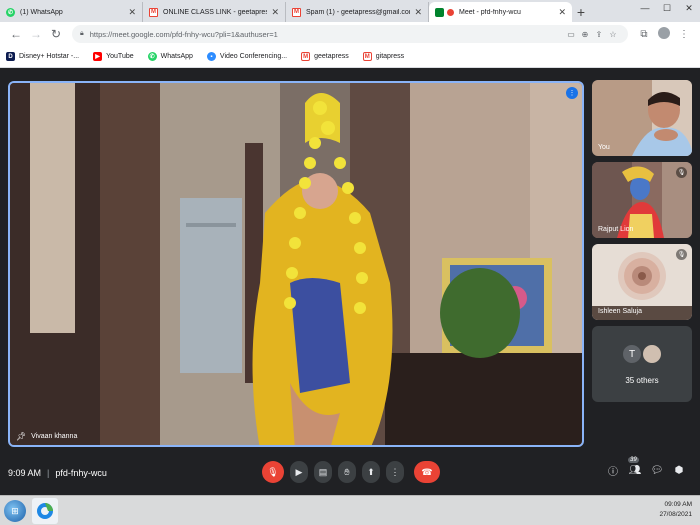 This screenshot has width=700, height=525. What do you see at coordinates (642, 282) in the screenshot?
I see `tile-ishleen-saluja: 🎙︎ Ishleen Saluja` at bounding box center [642, 282].